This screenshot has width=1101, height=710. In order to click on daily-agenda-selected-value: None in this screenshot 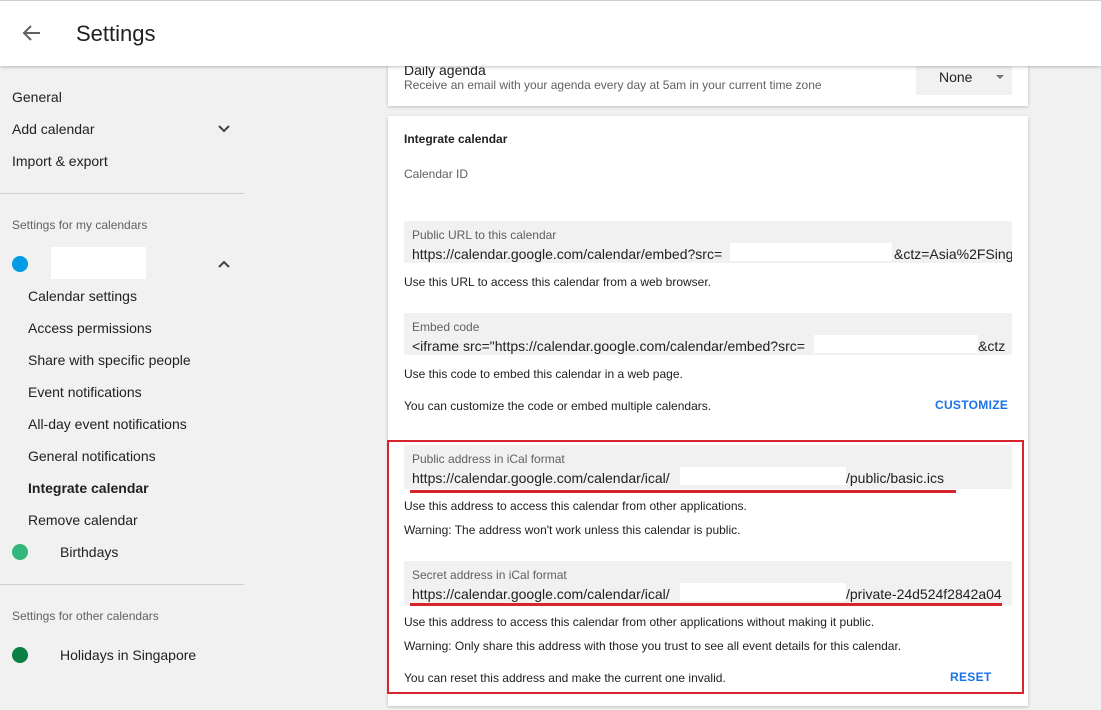, I will do `click(956, 77)`.